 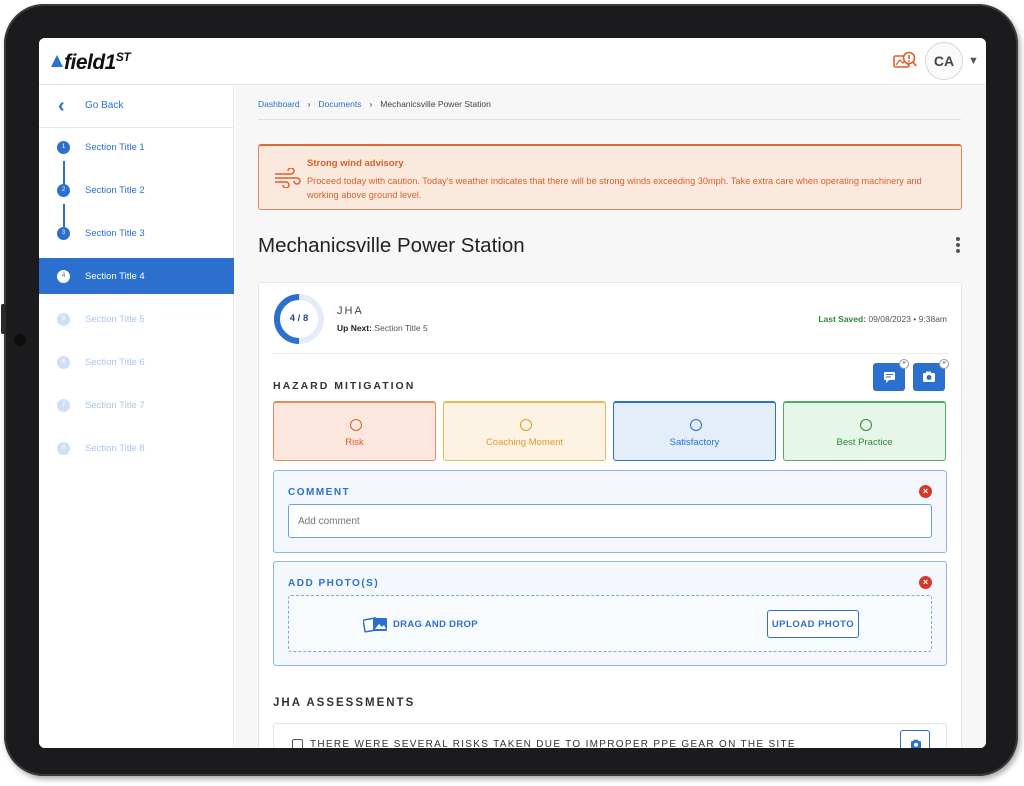 What do you see at coordinates (842, 319) in the screenshot?
I see `last-saved-label: Last Saved:` at bounding box center [842, 319].